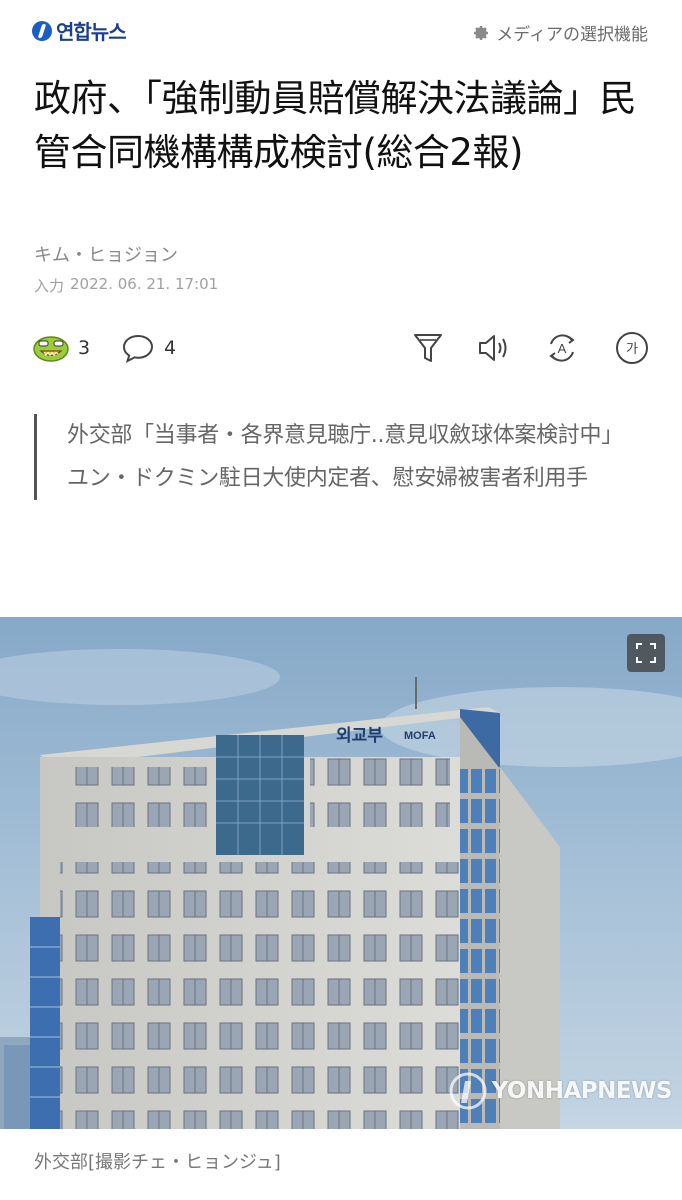  Describe the element at coordinates (481, 32) in the screenshot. I see `gear-icon` at that location.